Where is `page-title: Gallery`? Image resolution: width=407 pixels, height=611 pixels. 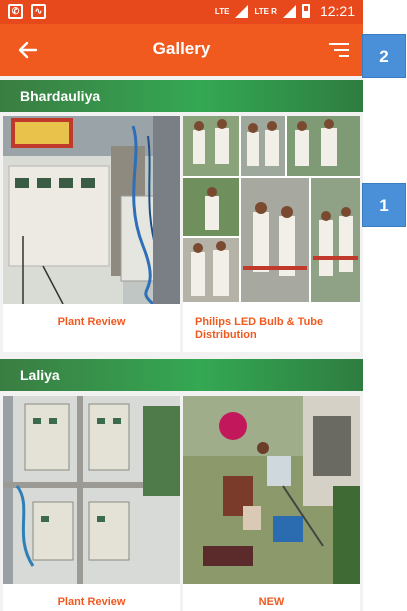 page-title: Gallery is located at coordinates (181, 48).